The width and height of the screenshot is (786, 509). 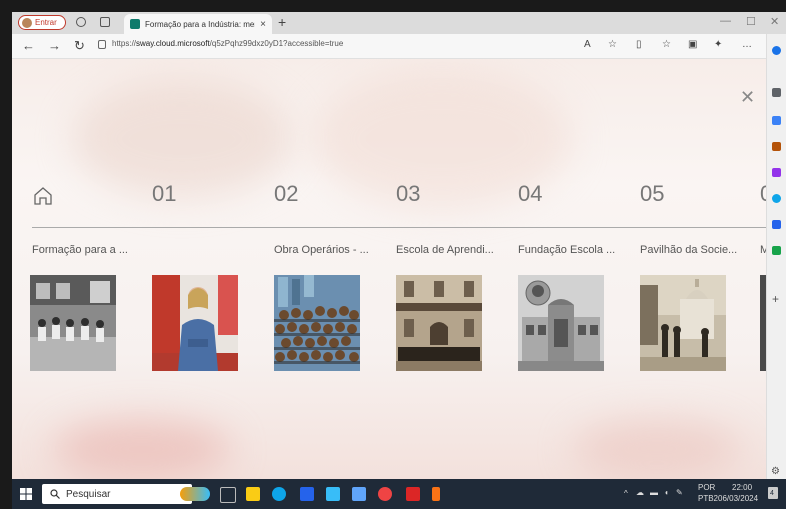 I want to click on active-tab: Formação para a Indústria: mem ×, so click(x=198, y=24).